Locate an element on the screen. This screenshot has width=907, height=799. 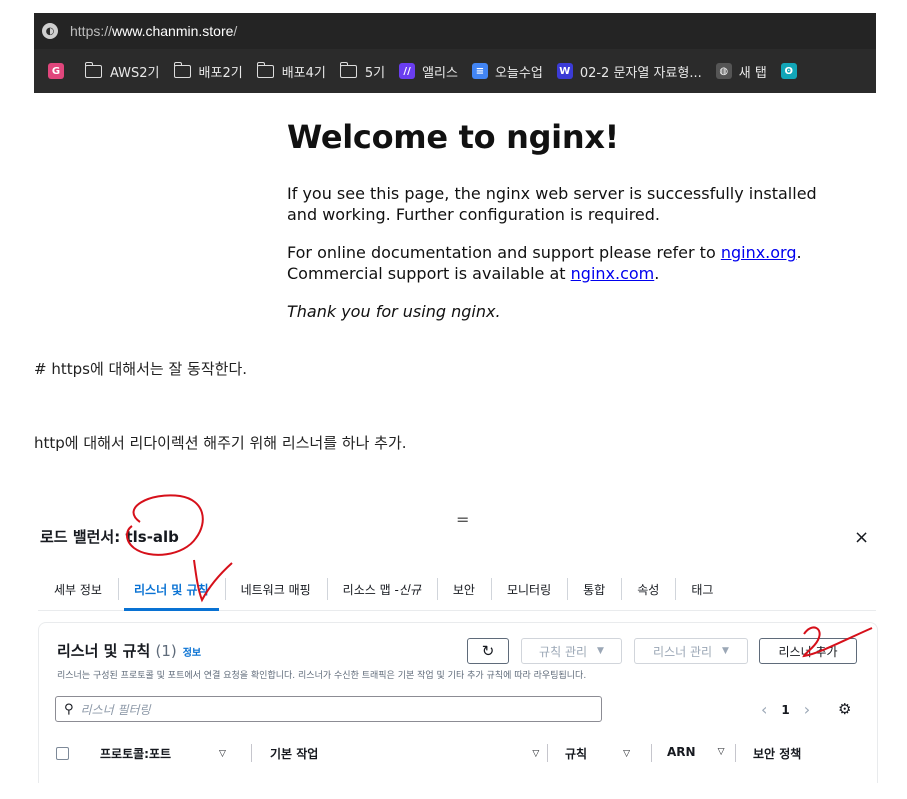
tab-item: 리스너 및 규칙 is located at coordinates (171, 589).